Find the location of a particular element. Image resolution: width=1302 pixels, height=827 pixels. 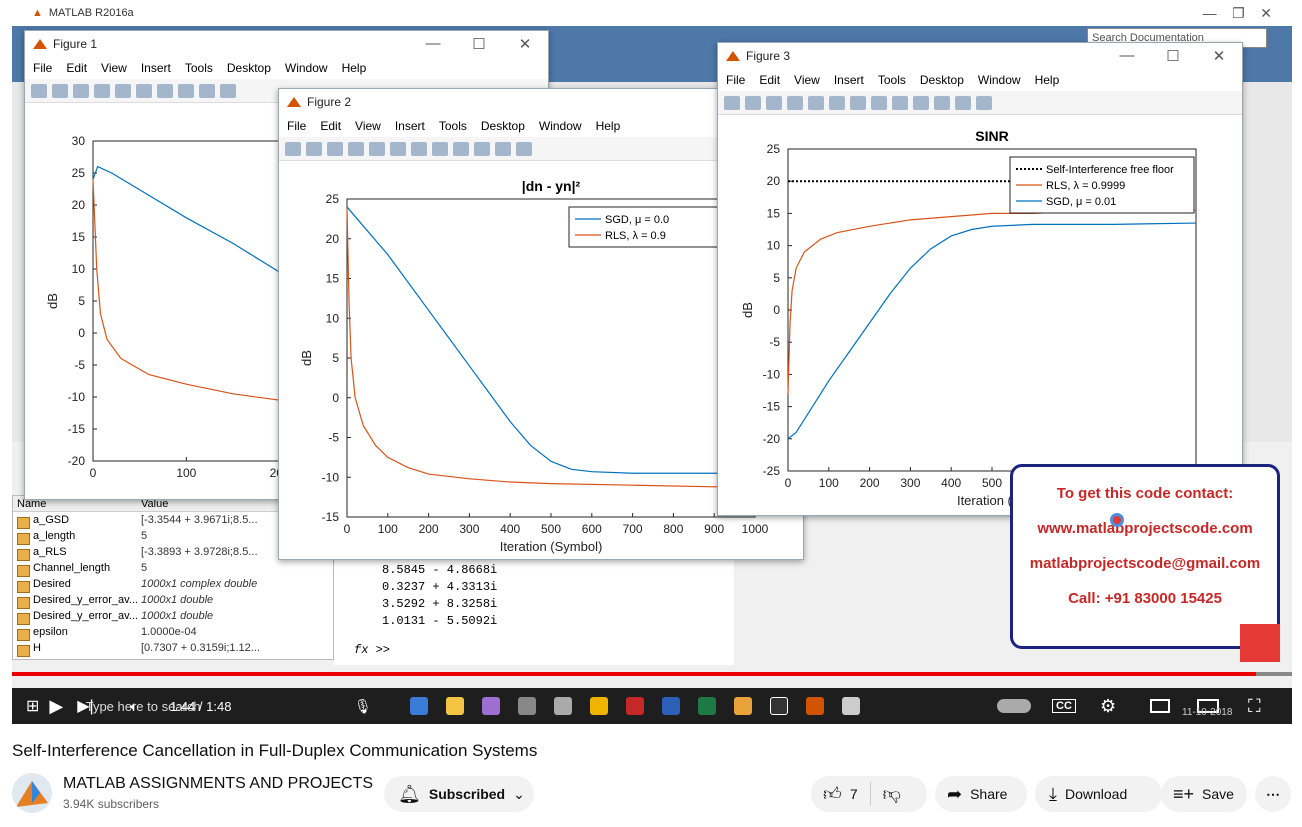

video-progress-bar is located at coordinates (652, 674).